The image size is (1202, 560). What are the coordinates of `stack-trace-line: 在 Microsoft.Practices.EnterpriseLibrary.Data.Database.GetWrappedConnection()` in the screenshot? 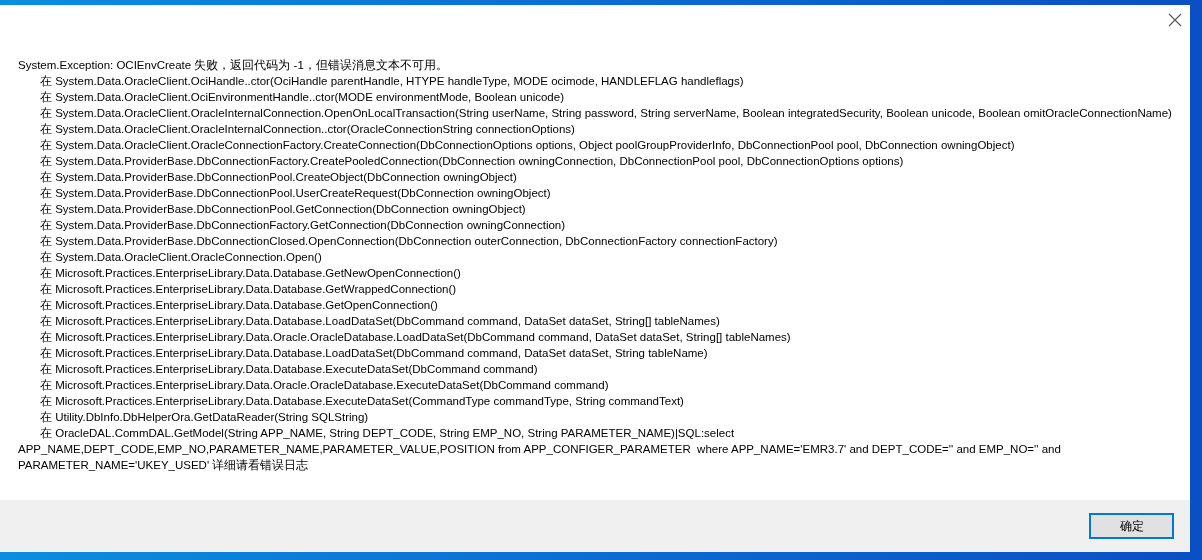 It's located at (248, 289).